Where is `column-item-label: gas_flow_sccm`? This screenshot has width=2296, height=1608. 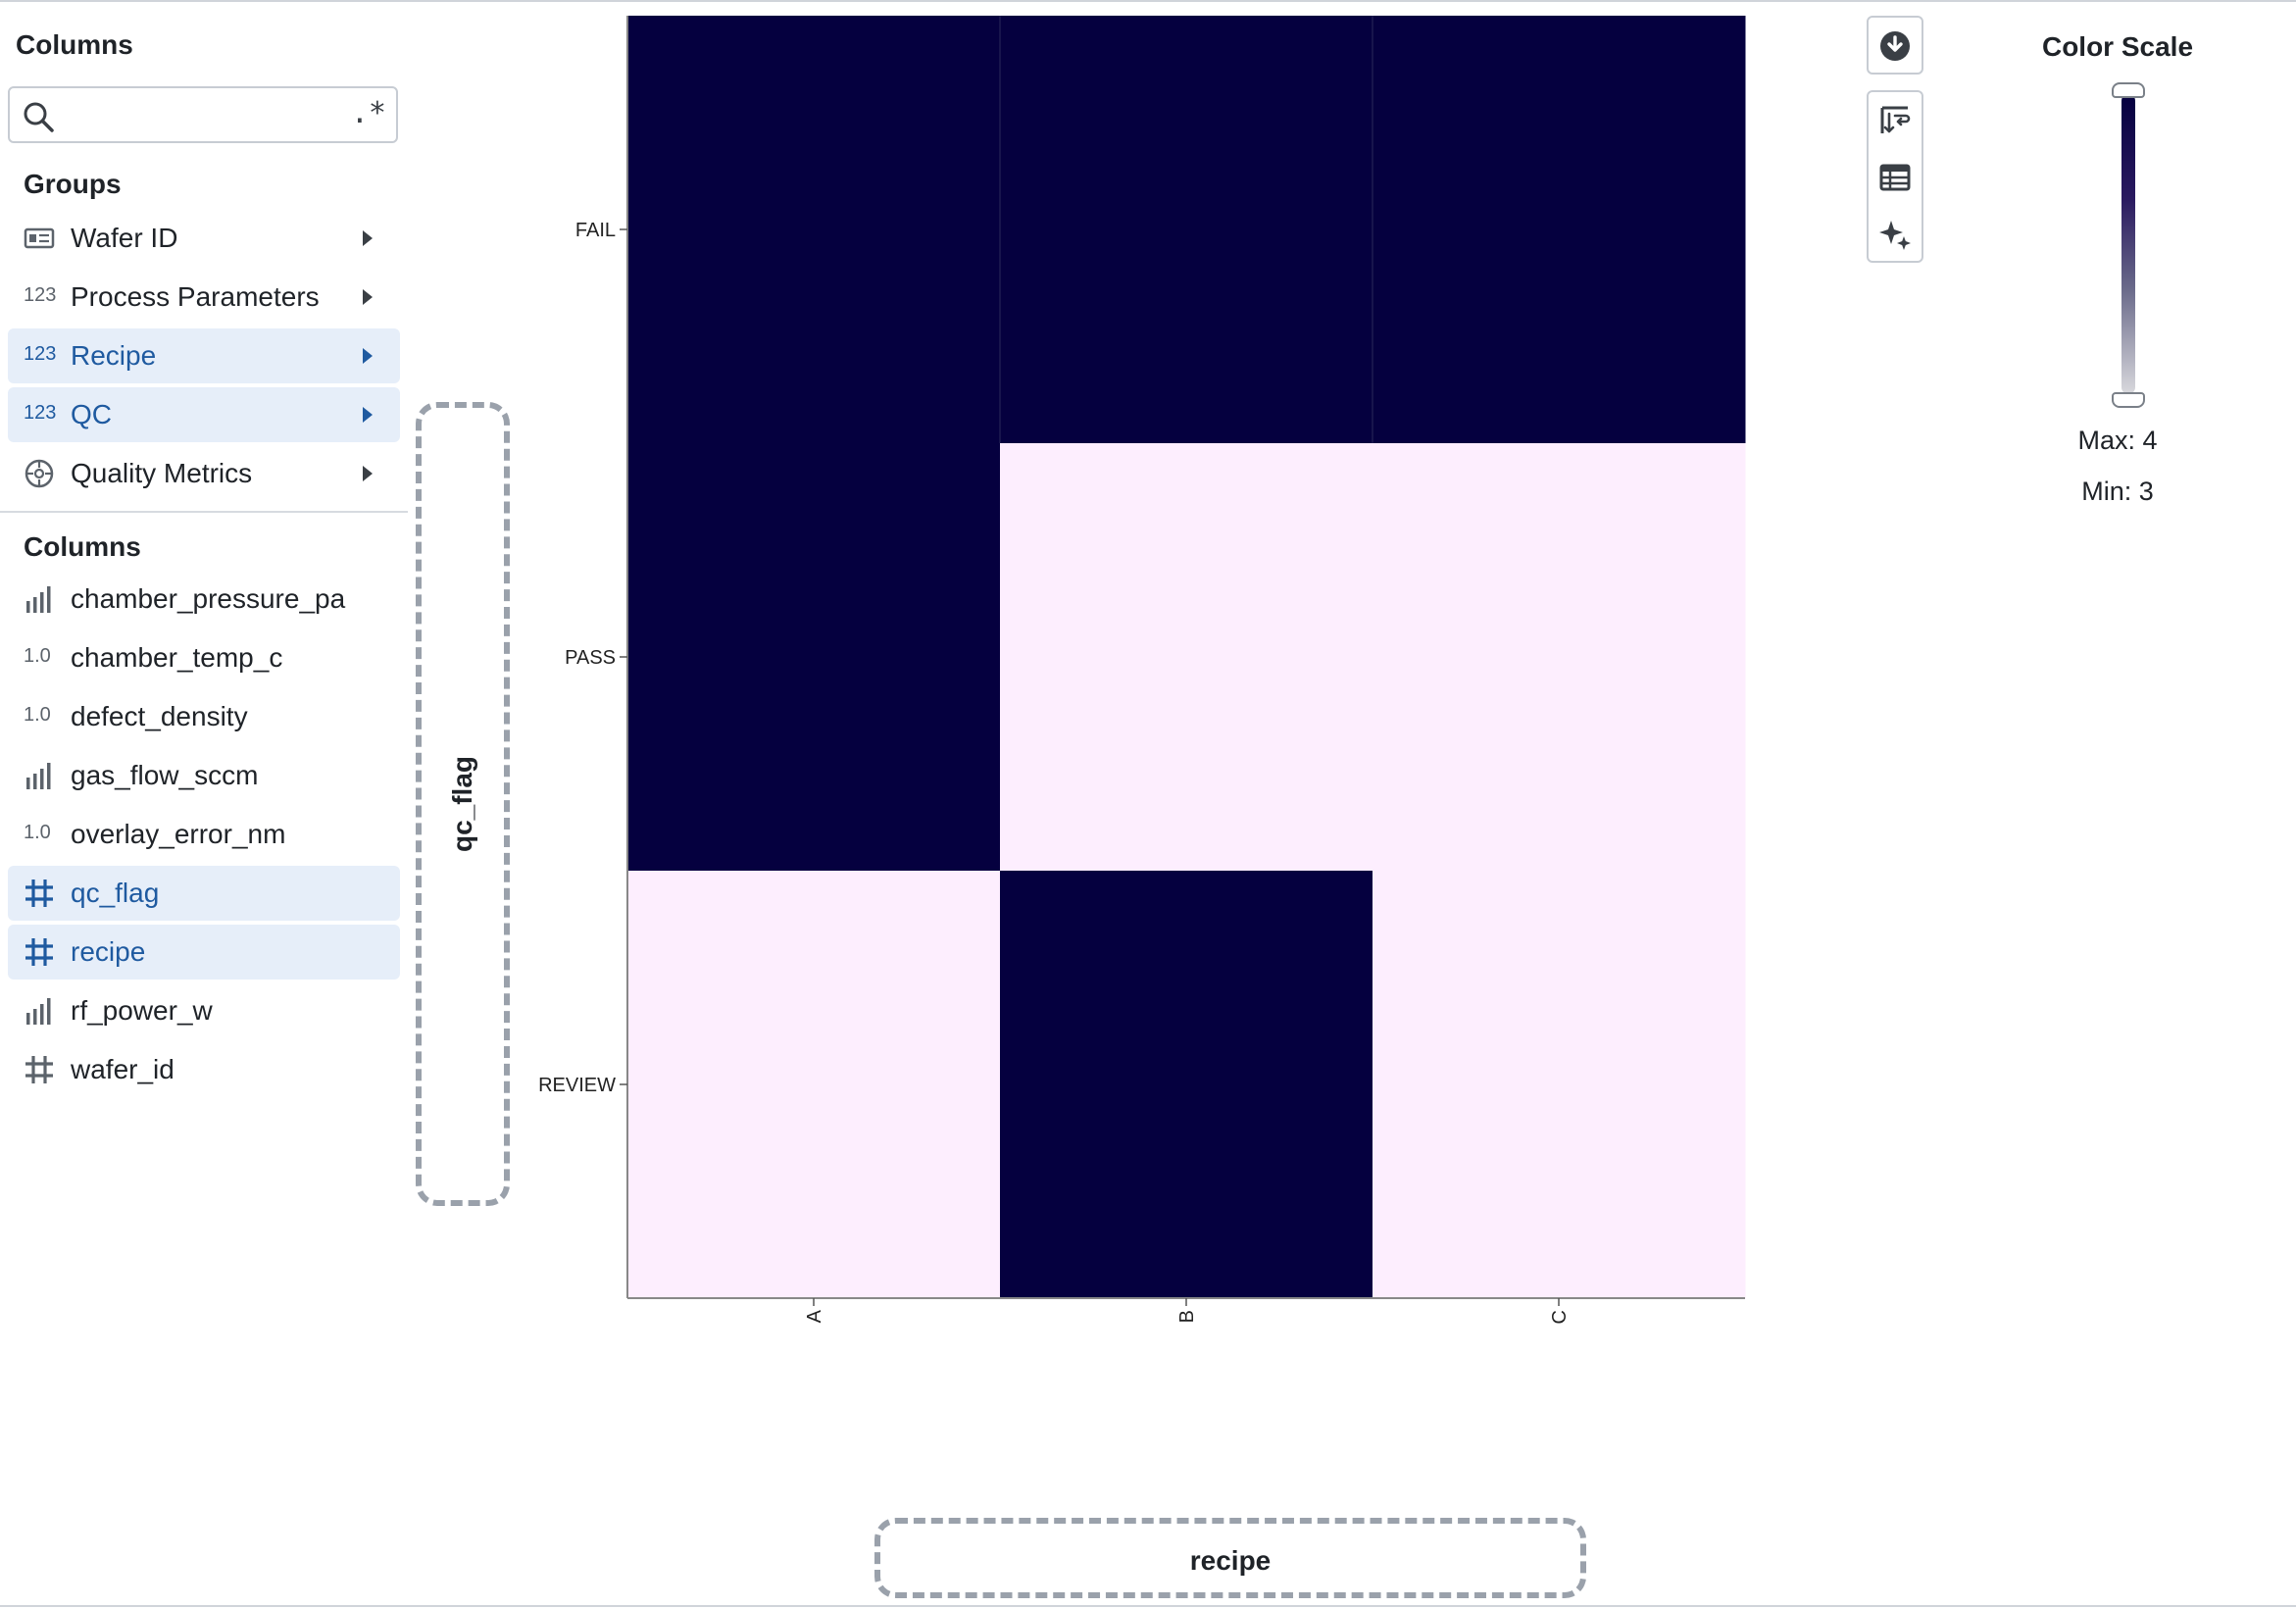
column-item-label: gas_flow_sccm is located at coordinates (165, 775).